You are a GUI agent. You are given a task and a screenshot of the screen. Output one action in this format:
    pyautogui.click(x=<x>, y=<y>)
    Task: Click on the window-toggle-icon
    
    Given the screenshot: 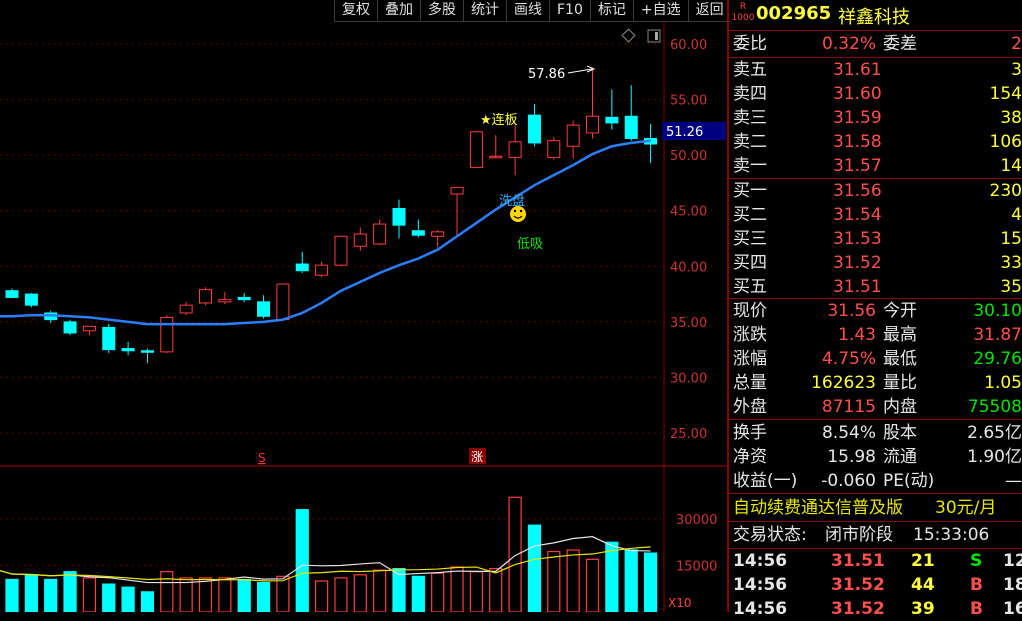 What is the action you would take?
    pyautogui.click(x=654, y=36)
    